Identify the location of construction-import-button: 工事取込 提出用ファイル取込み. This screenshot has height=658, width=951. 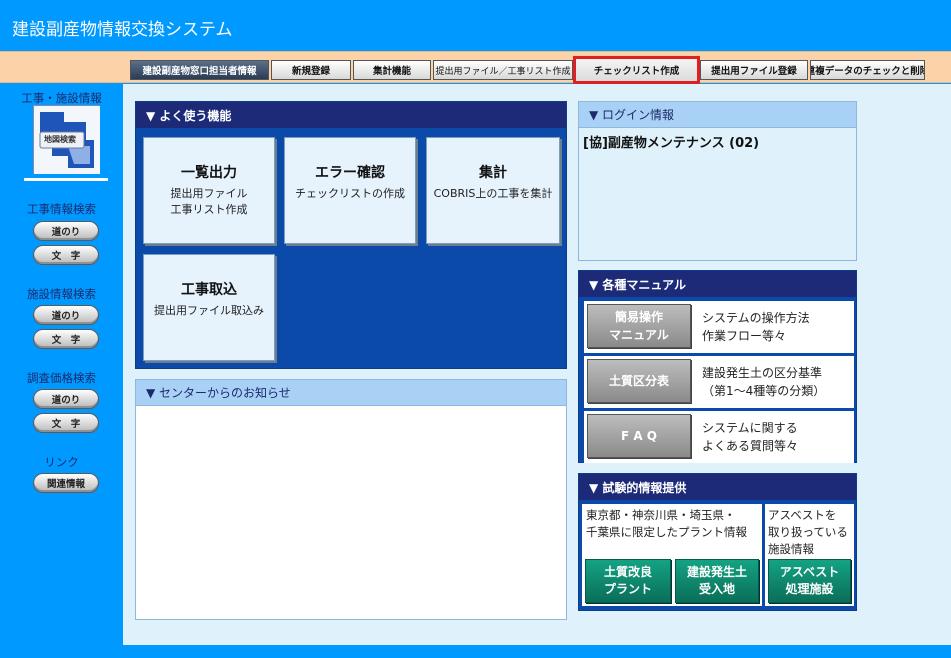
(209, 307).